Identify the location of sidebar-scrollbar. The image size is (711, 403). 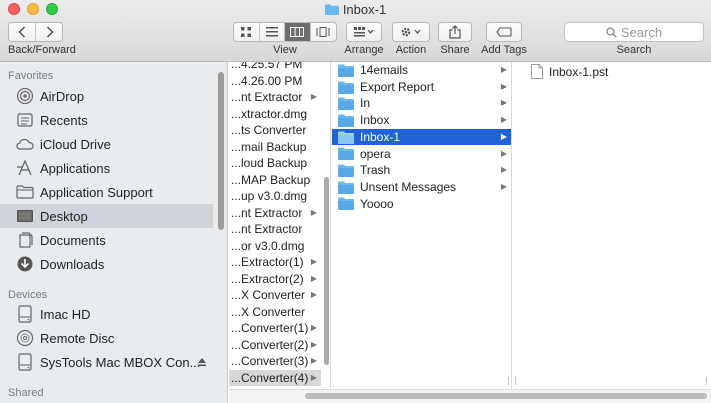
(221, 151).